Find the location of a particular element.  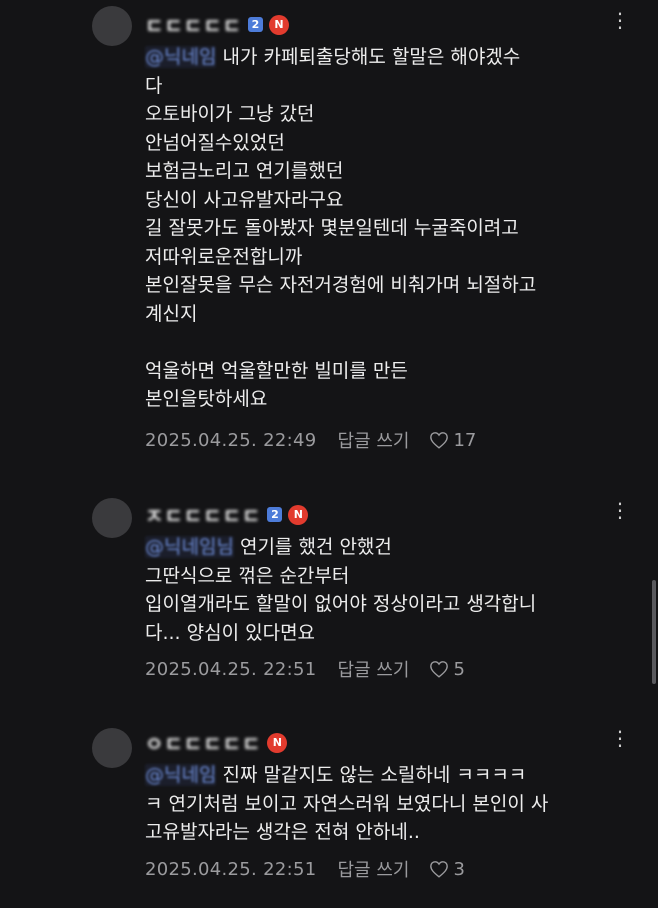

comment-username: ㅇㄷㄷㄷㄷㄷ is located at coordinates (203, 742).